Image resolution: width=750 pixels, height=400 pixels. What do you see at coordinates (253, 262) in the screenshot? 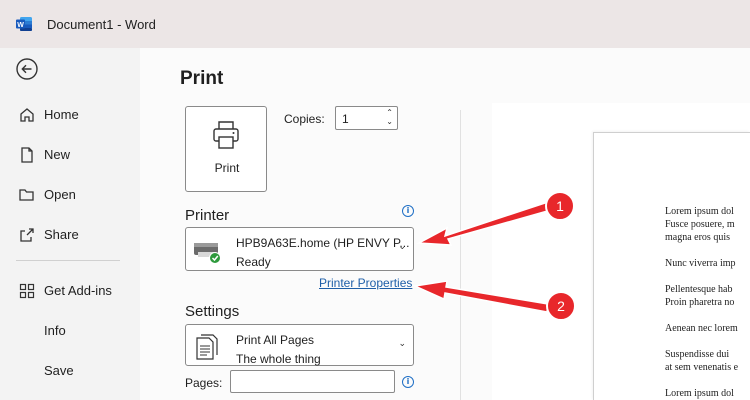
I see `printer-status: Ready` at bounding box center [253, 262].